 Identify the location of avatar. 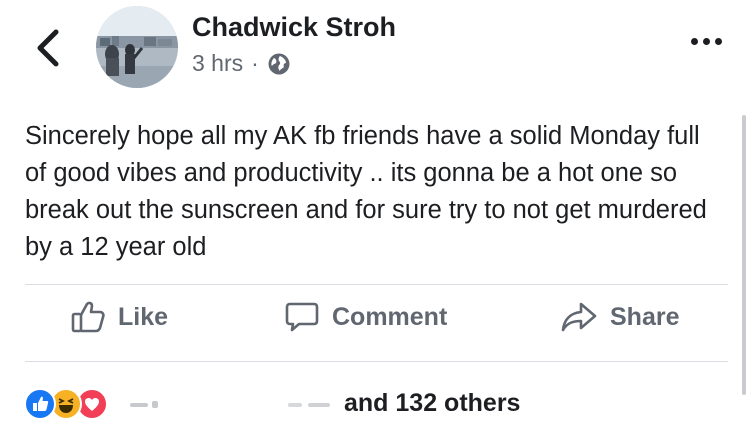
(137, 47).